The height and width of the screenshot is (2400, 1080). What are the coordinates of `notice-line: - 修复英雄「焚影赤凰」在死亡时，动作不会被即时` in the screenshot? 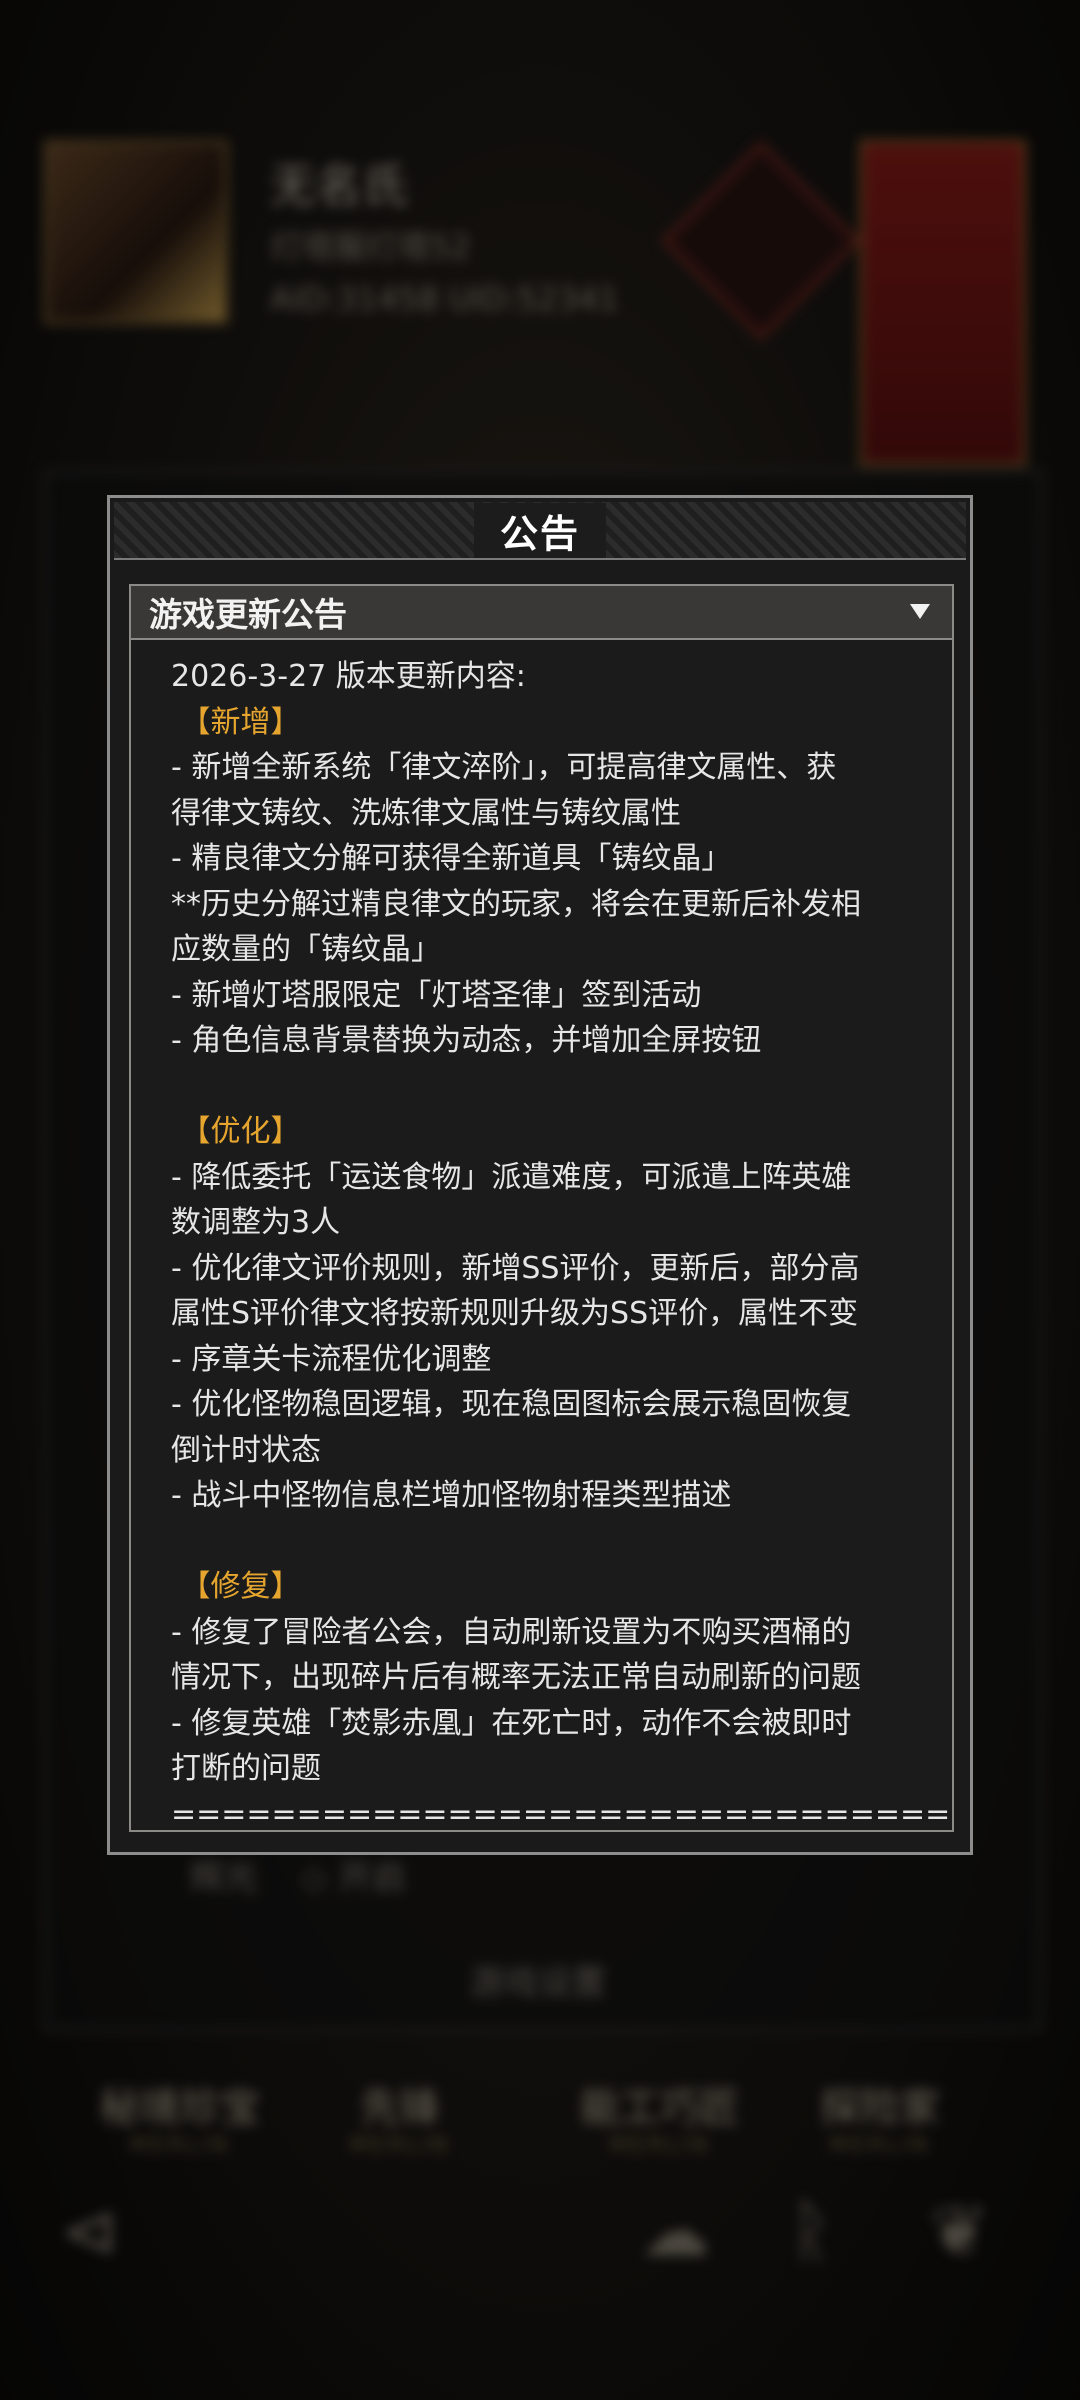 It's located at (511, 1723).